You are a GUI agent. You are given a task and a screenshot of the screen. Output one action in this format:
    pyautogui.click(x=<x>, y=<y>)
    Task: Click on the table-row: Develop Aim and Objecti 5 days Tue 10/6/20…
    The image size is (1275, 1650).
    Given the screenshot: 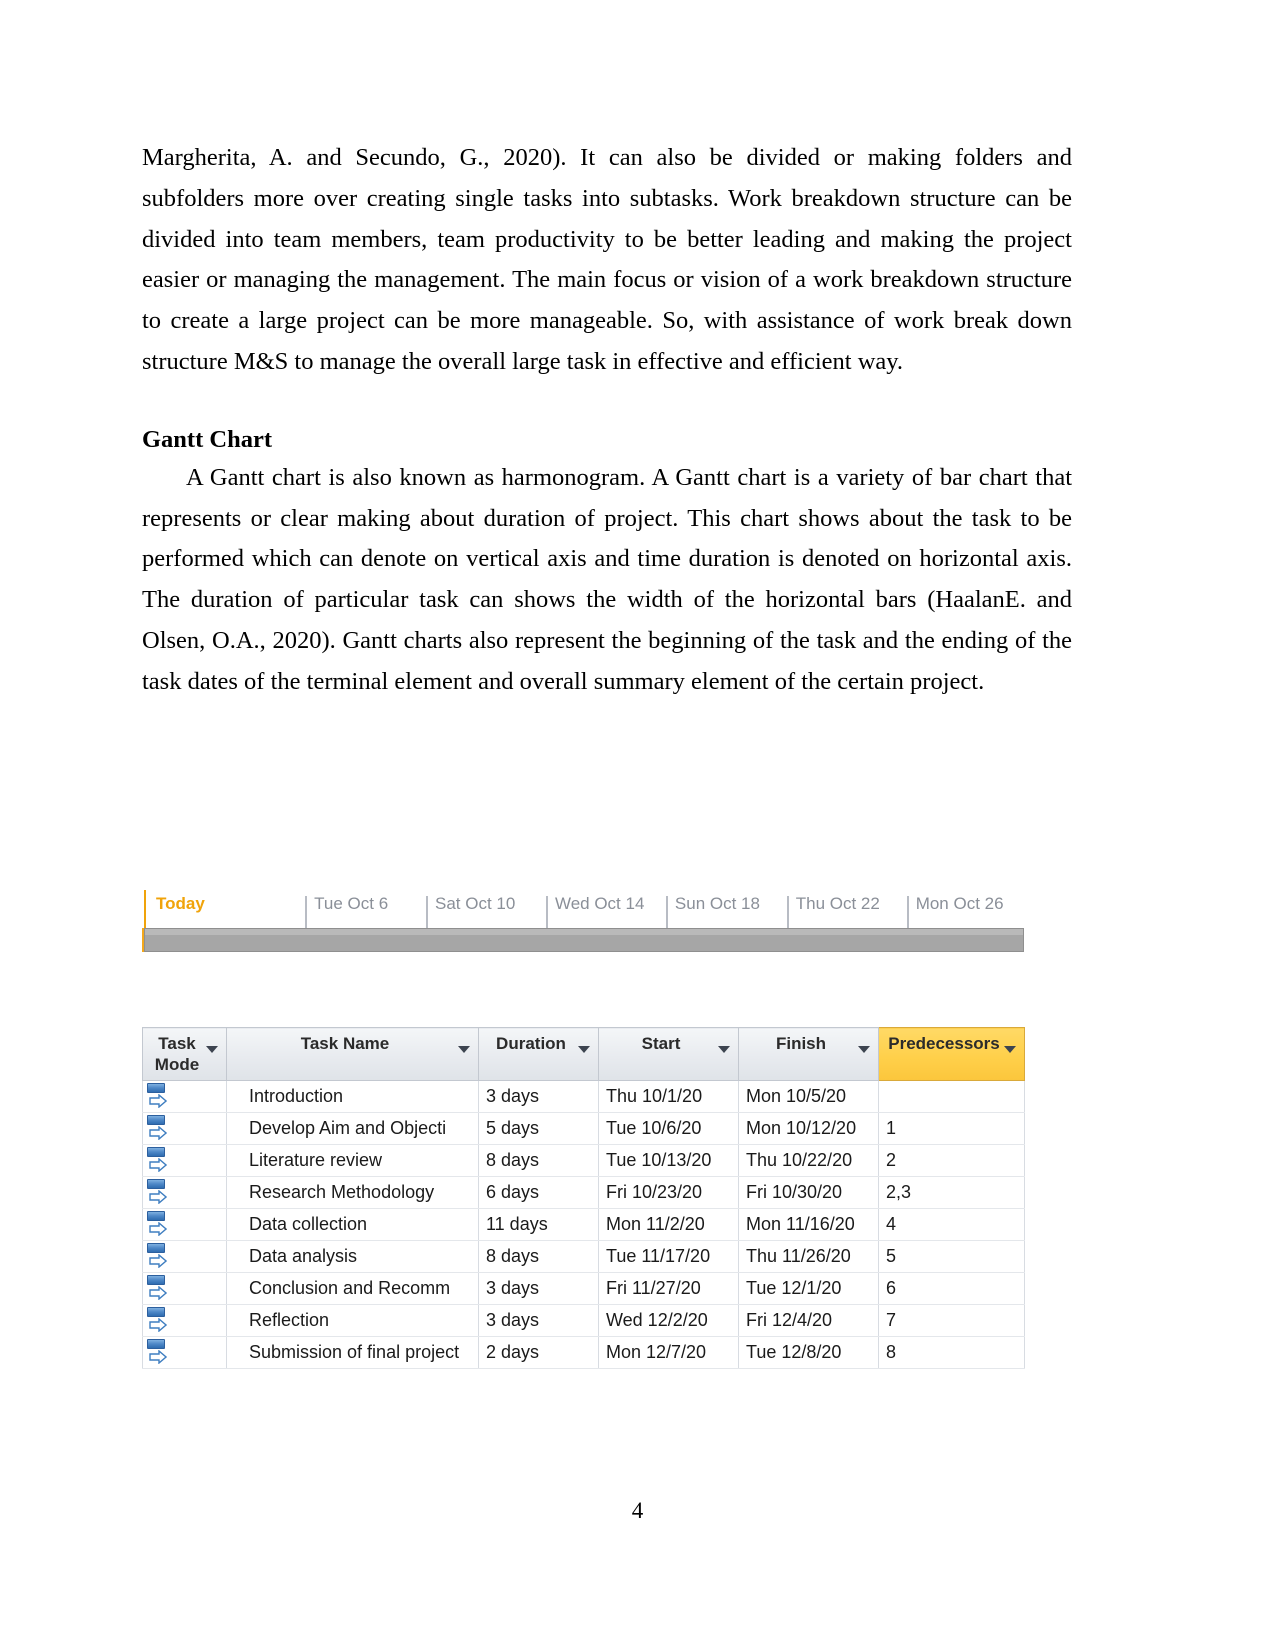 What is the action you would take?
    pyautogui.click(x=583, y=1128)
    